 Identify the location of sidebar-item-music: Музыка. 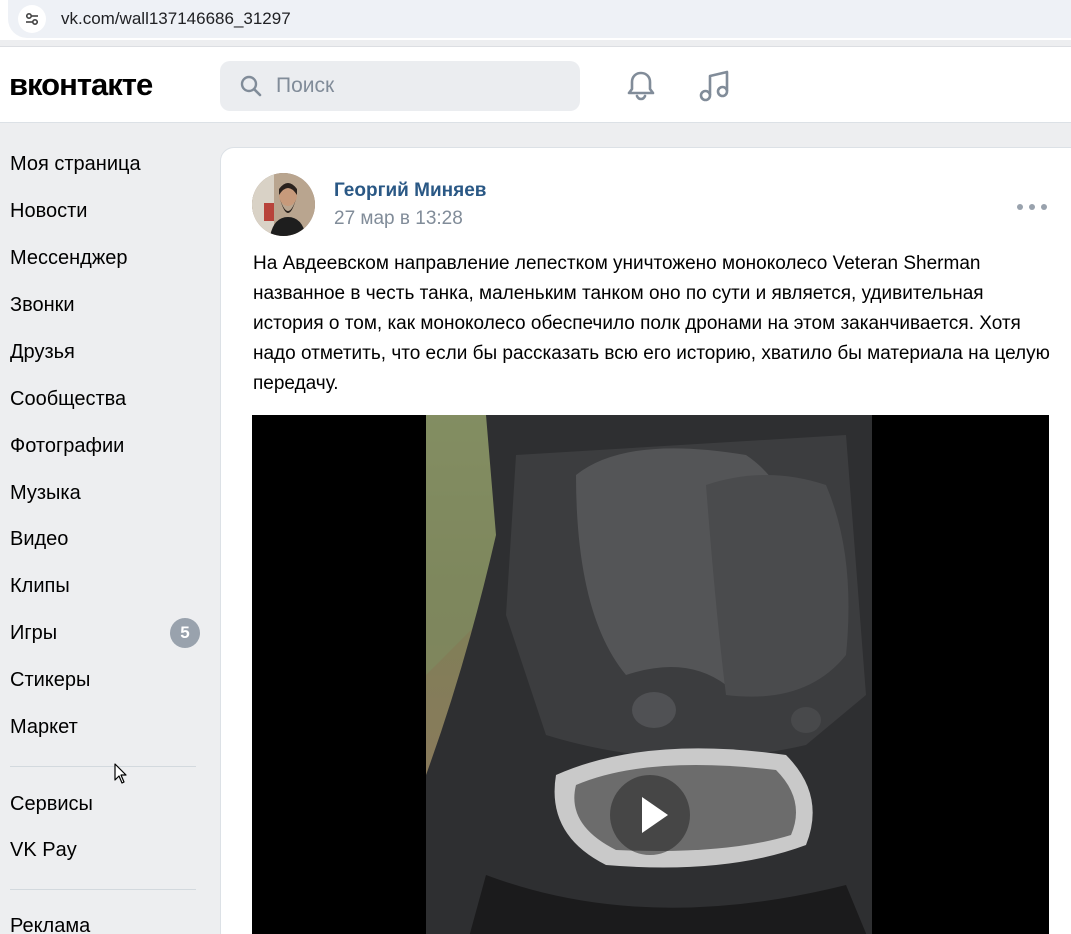
(110, 493).